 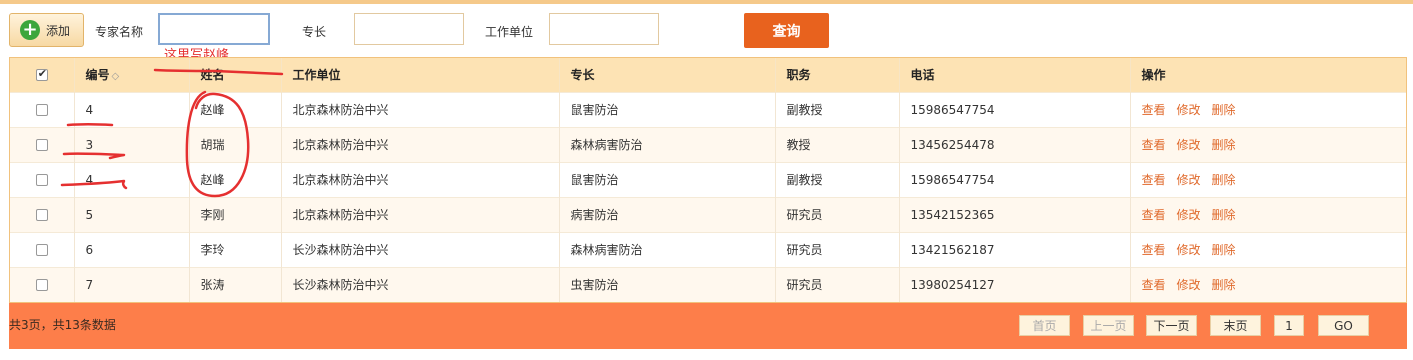 I want to click on last-page-button: 末页, so click(x=1235, y=325).